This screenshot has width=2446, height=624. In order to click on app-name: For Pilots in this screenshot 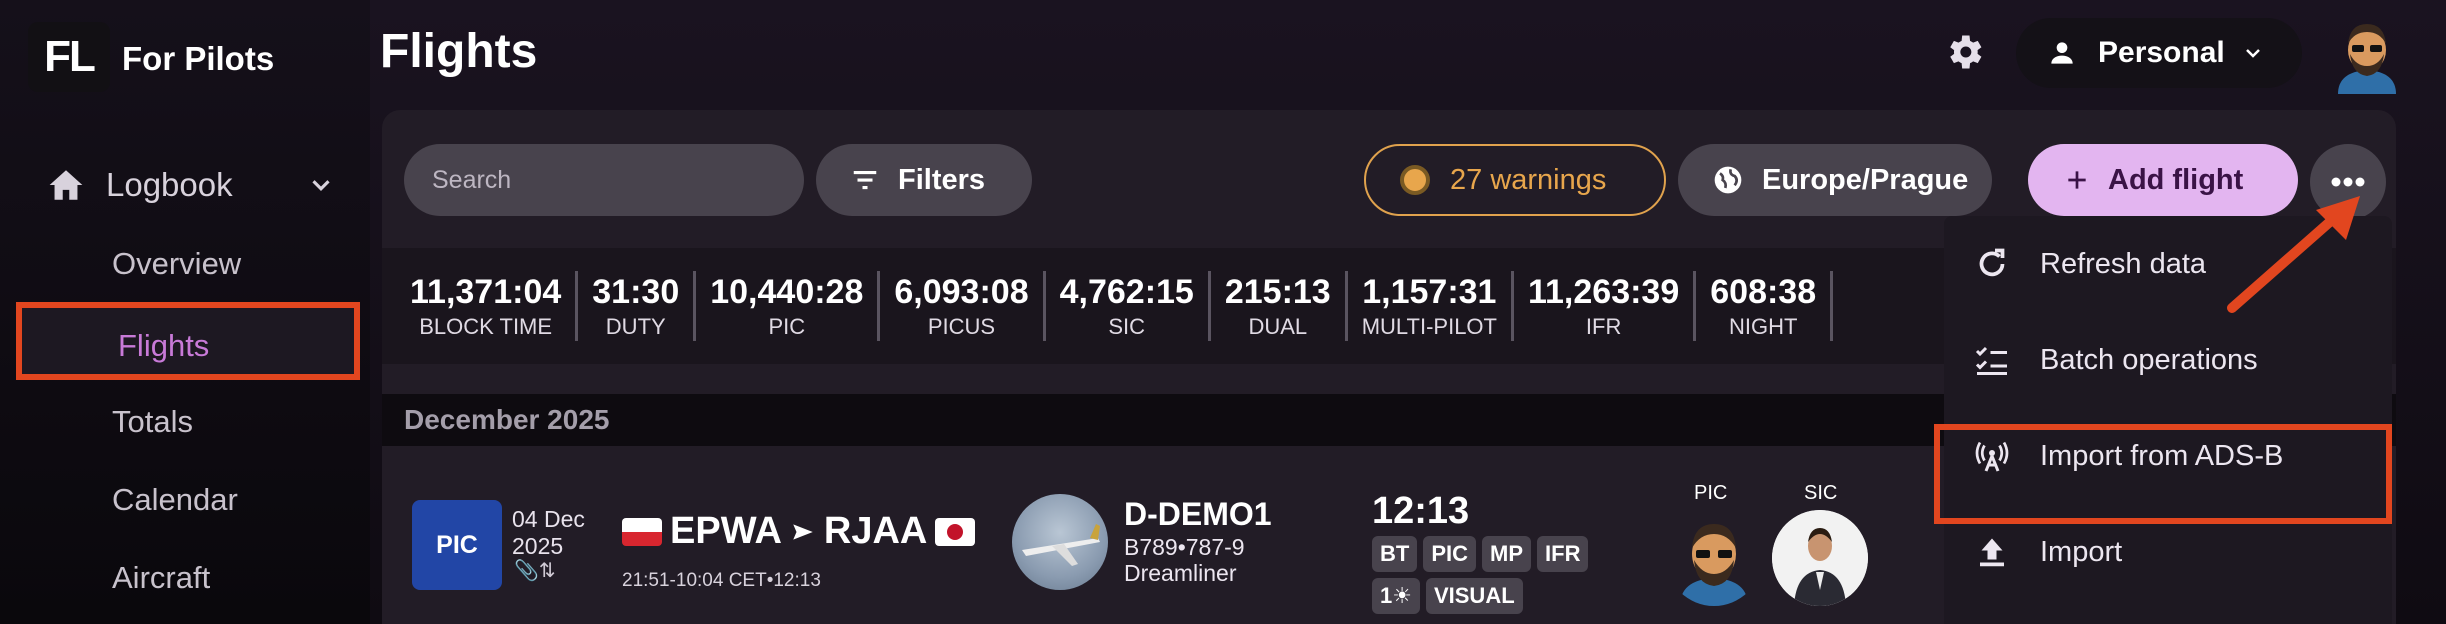, I will do `click(198, 58)`.